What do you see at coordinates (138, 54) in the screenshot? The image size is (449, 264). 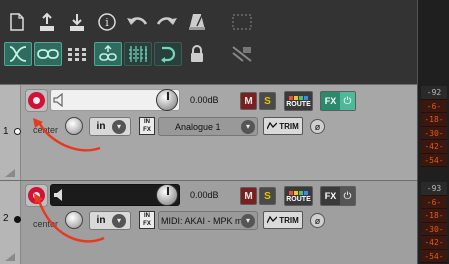 I see `snap-grid-icon` at bounding box center [138, 54].